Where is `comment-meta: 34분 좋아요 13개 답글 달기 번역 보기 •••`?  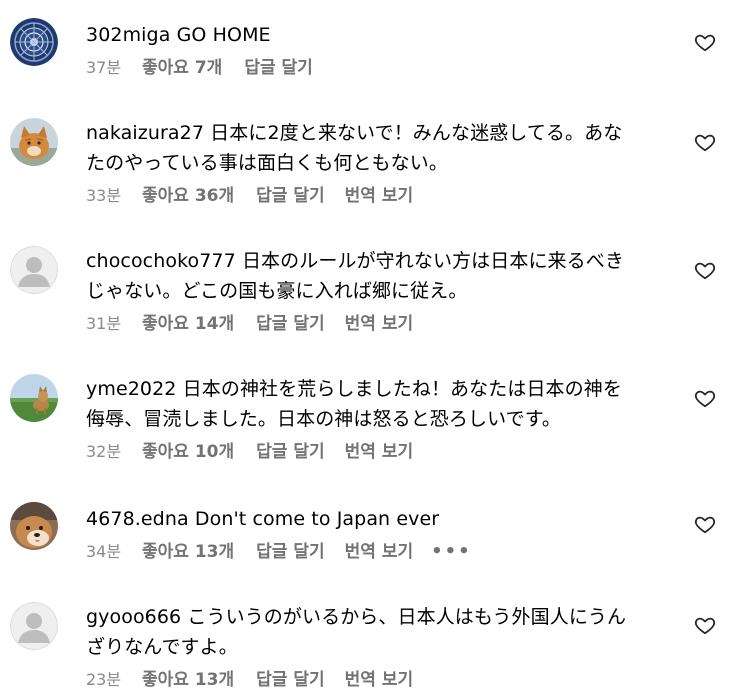 comment-meta: 34분 좋아요 13개 답글 달기 번역 보기 ••• is located at coordinates (381, 552).